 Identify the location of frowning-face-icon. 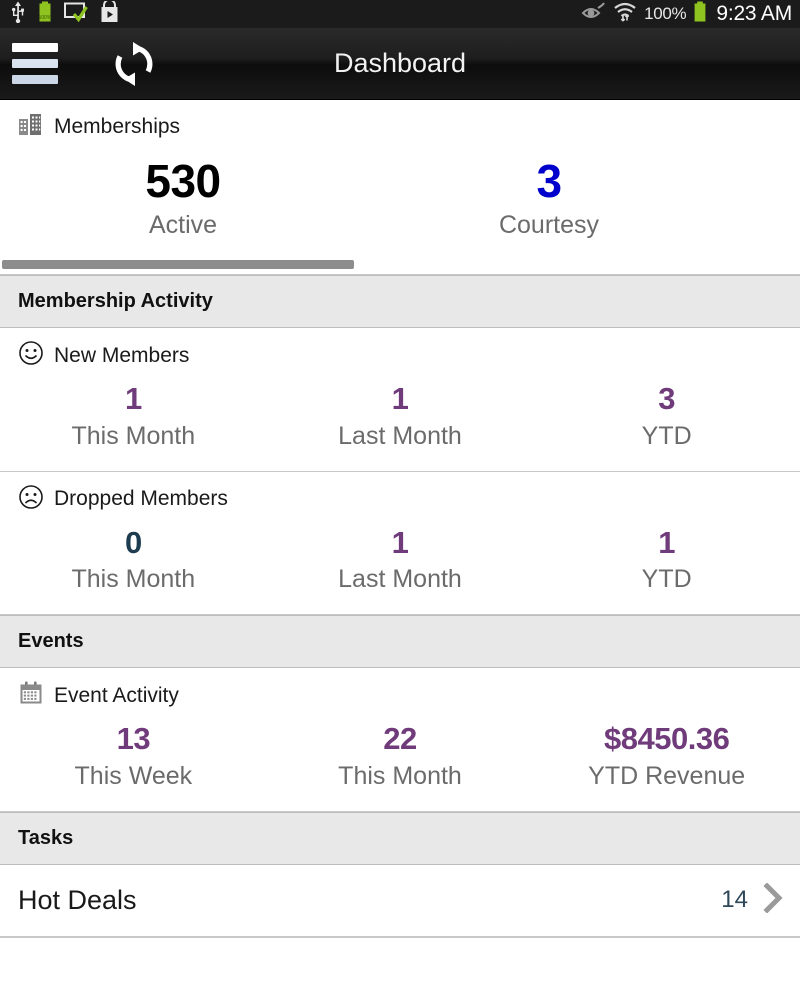
(31, 499).